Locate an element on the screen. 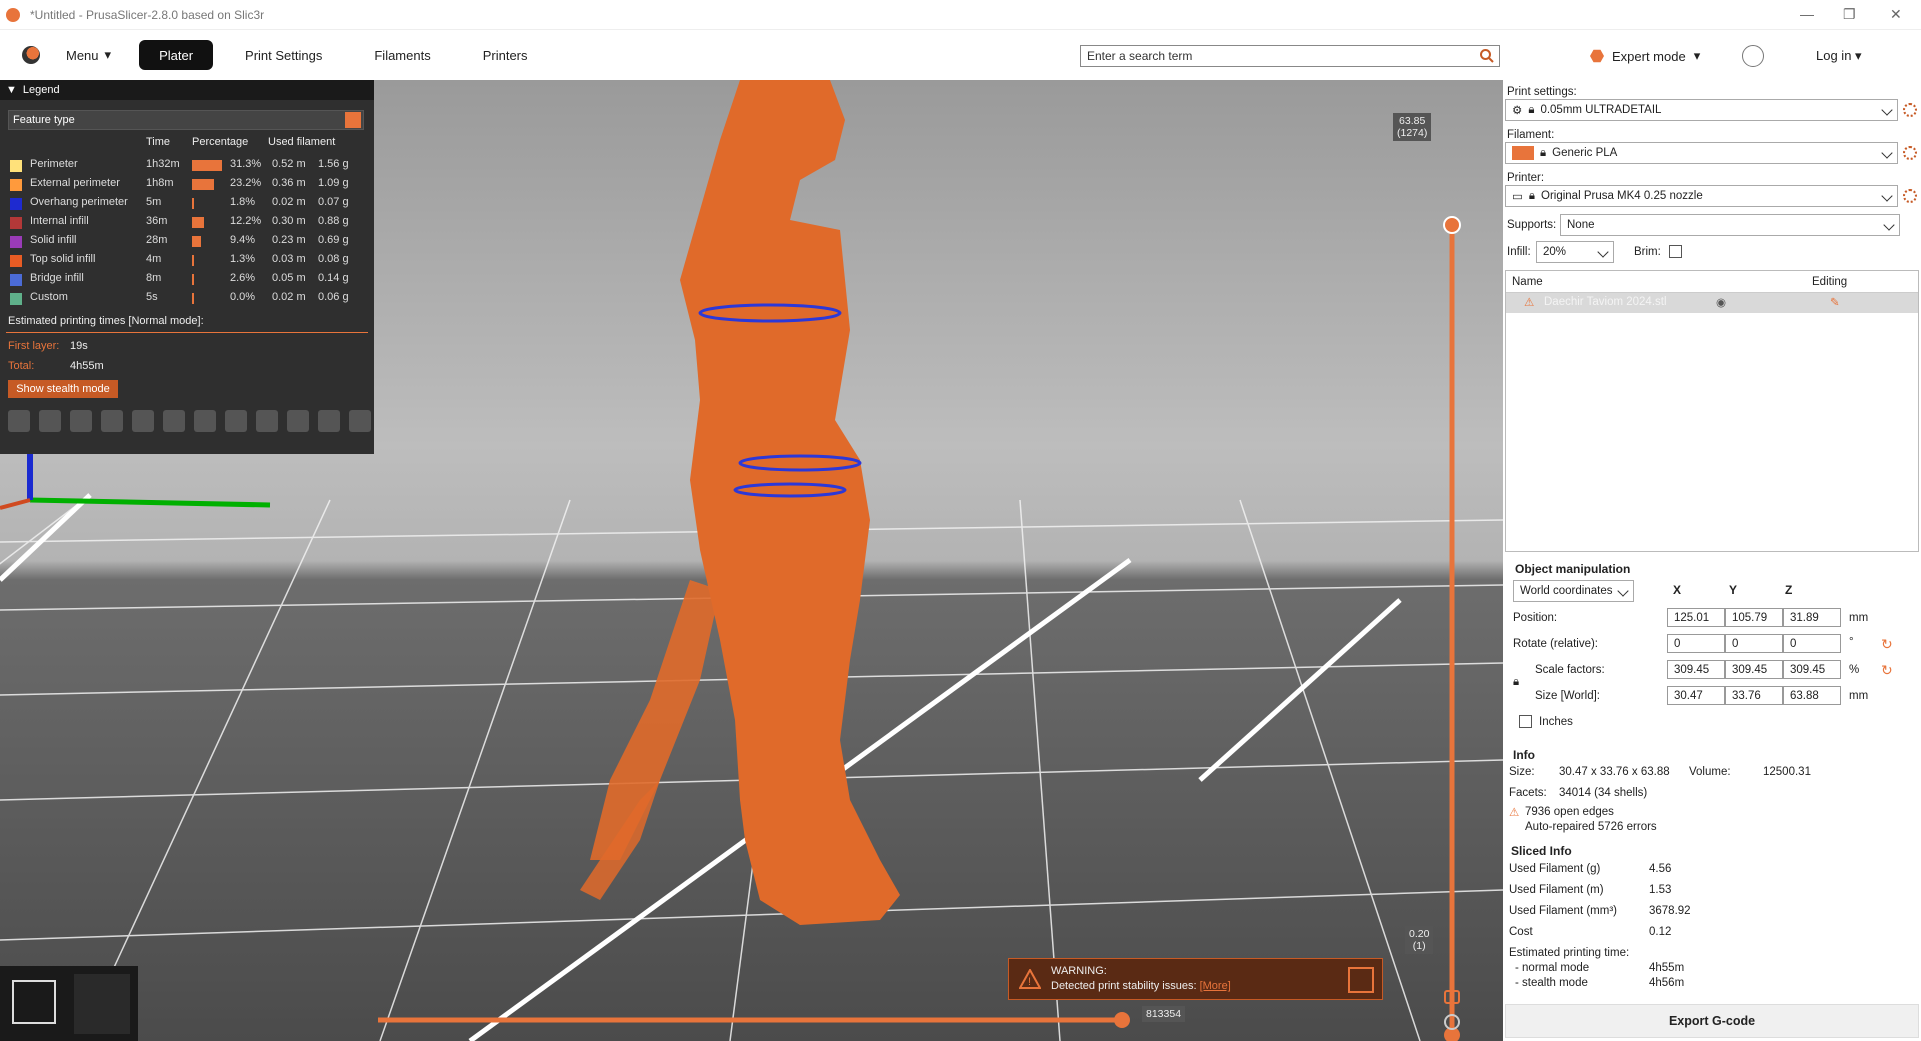 The height and width of the screenshot is (1041, 1921). custom-gcodes-icon is located at coordinates (267, 421).